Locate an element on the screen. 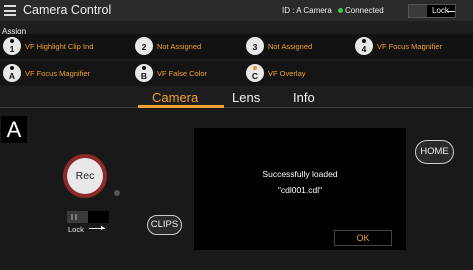  assign-button-3: 3 Not Assigned is located at coordinates (305, 47).